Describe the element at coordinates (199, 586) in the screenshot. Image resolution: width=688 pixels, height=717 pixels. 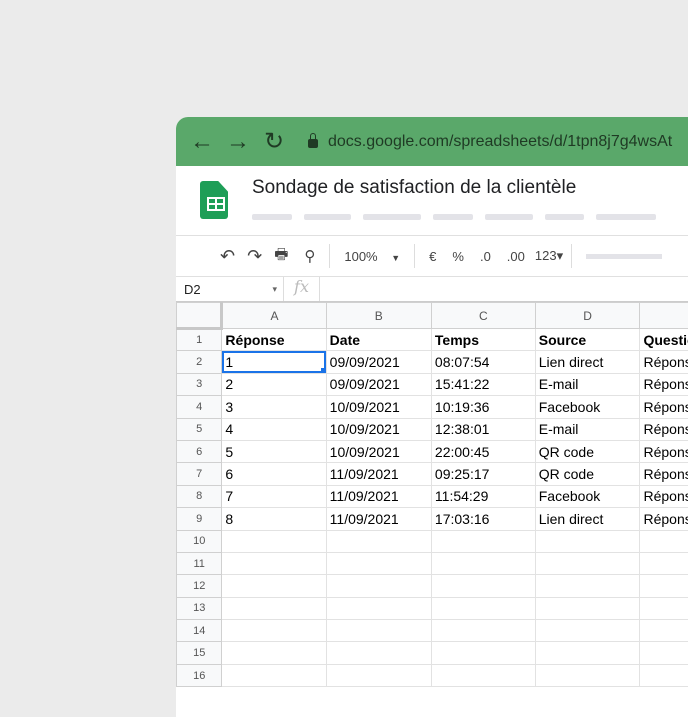
I see `row-header: 12` at that location.